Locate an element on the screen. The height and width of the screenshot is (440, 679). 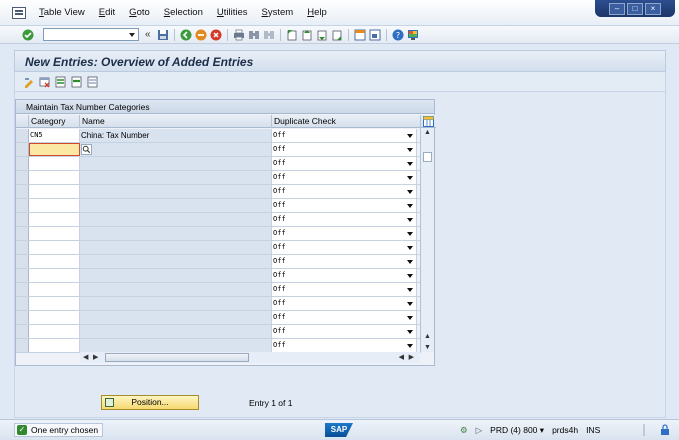
scroll-right-small-icon: ▶ is located at coordinates (95, 357).